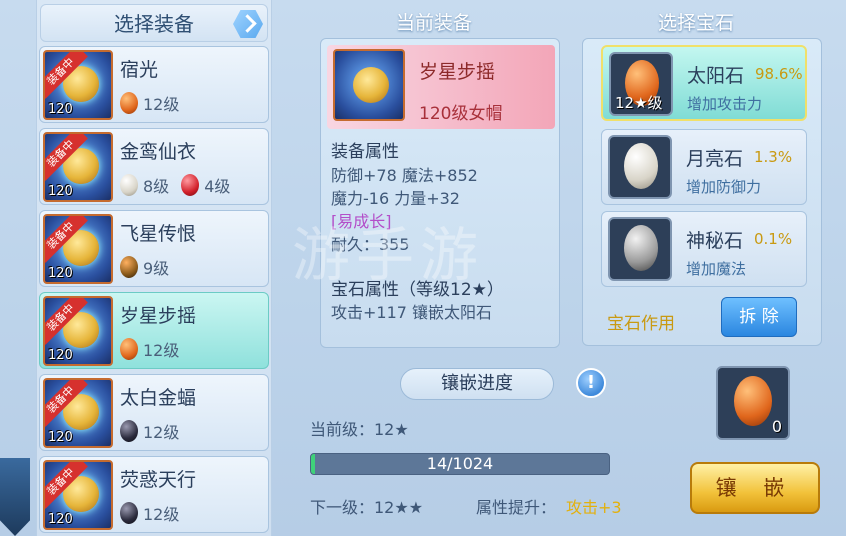 The image size is (846, 536). Describe the element at coordinates (591, 383) in the screenshot. I see `help-icon: !` at that location.